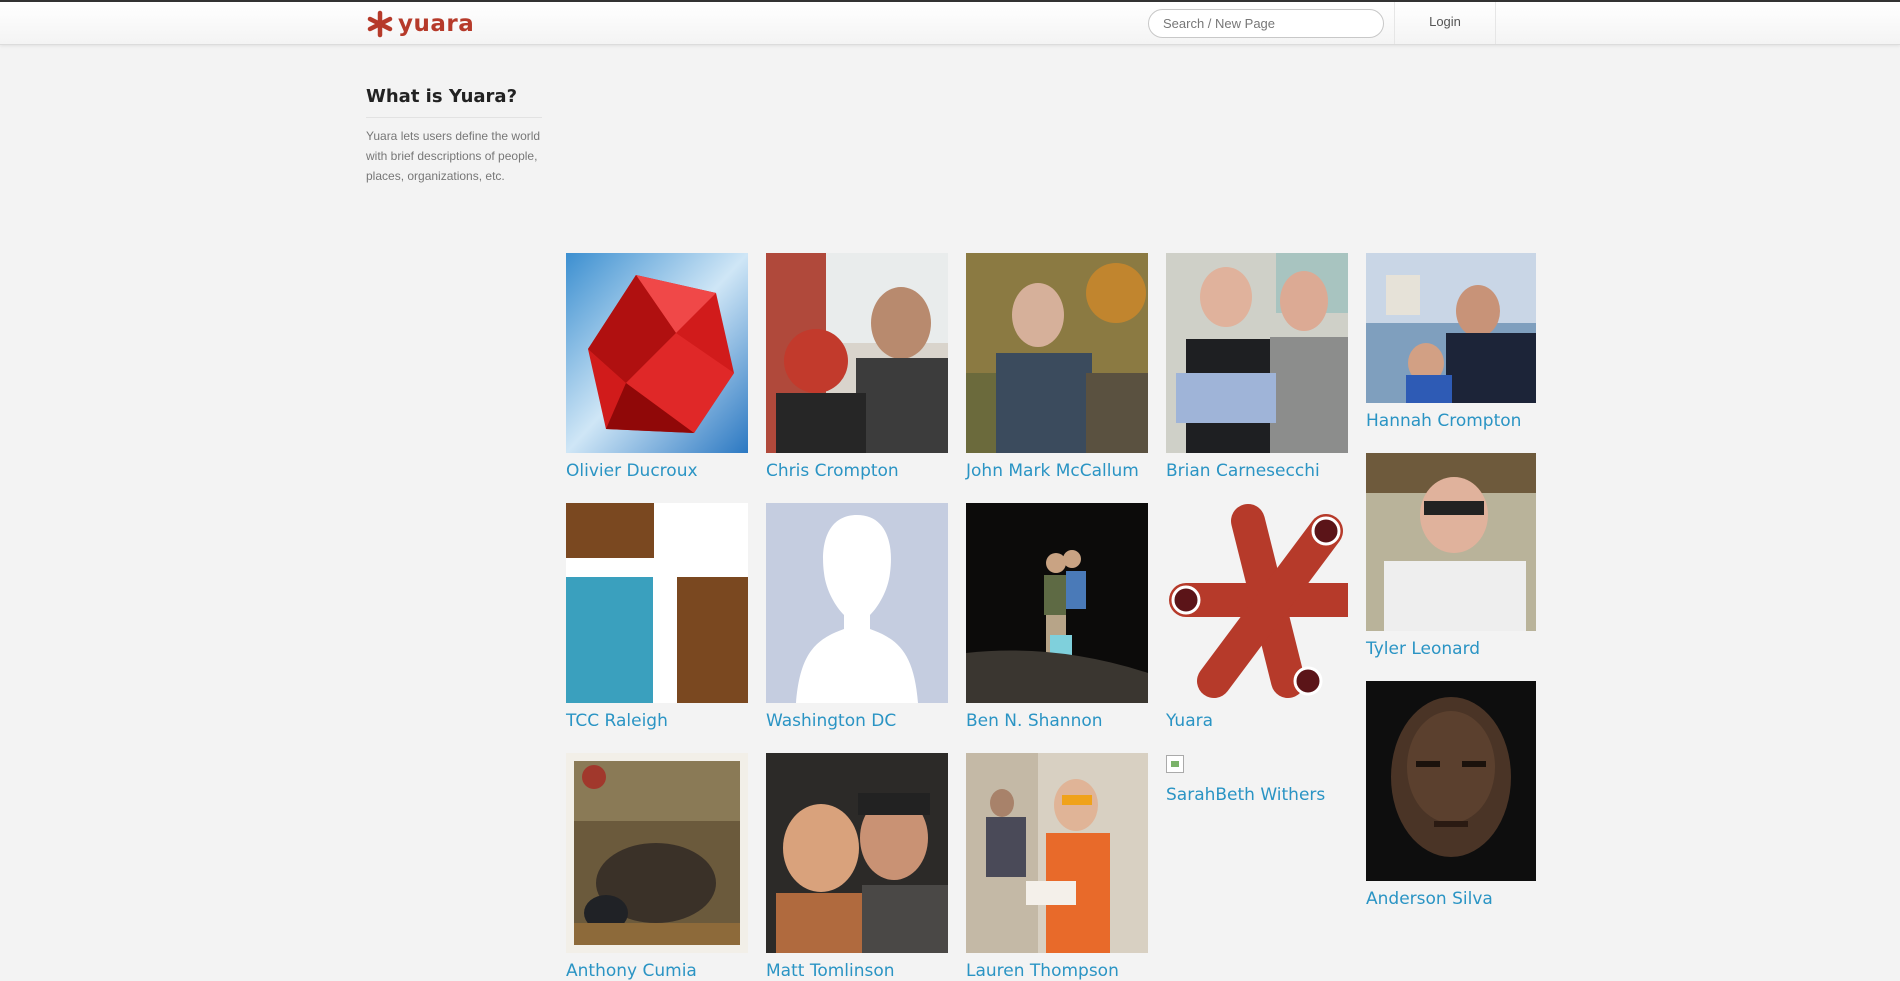 This screenshot has width=1900, height=981. Describe the element at coordinates (404, 96) in the screenshot. I see `about-title-prefix: What is` at that location.